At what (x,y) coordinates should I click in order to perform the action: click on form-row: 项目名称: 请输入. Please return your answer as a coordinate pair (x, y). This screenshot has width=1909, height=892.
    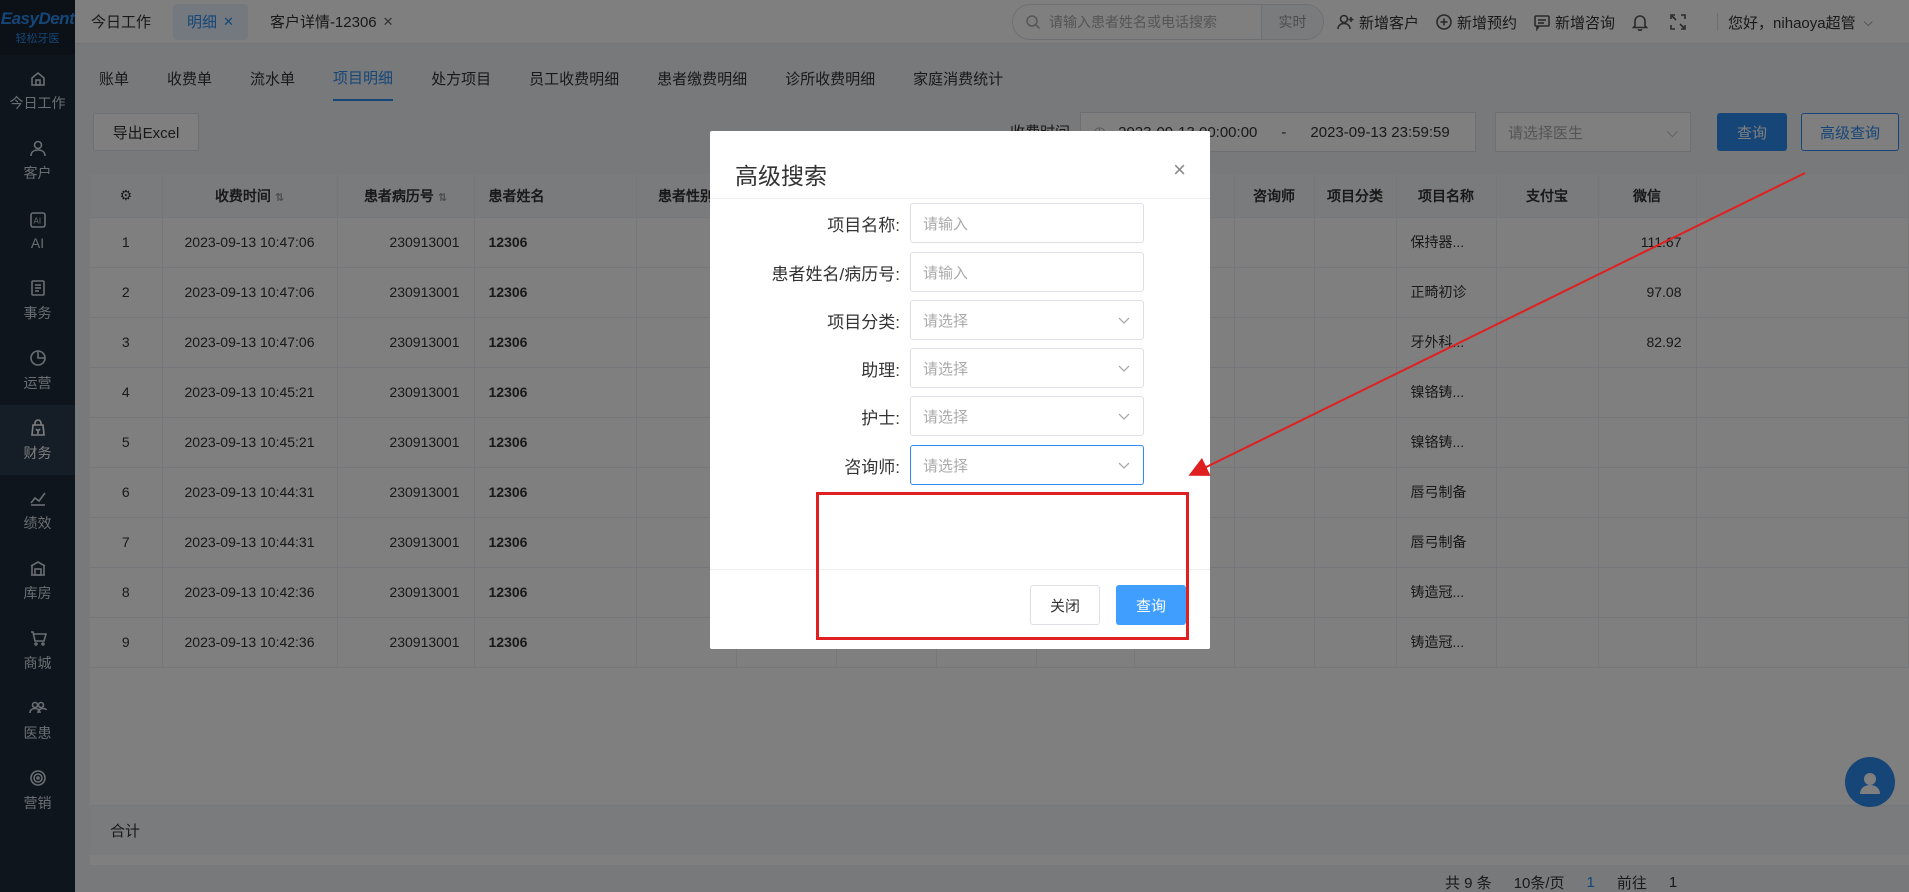
    Looking at the image, I should click on (960, 223).